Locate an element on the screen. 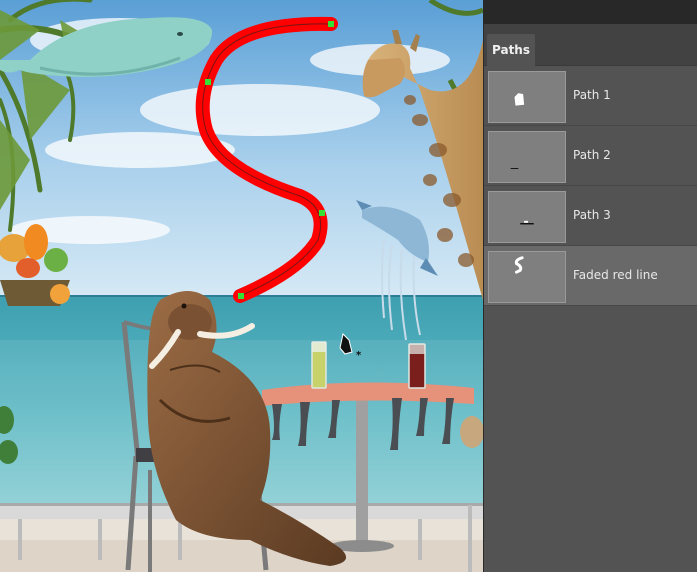  path-row-2: Path 2 is located at coordinates (590, 156).